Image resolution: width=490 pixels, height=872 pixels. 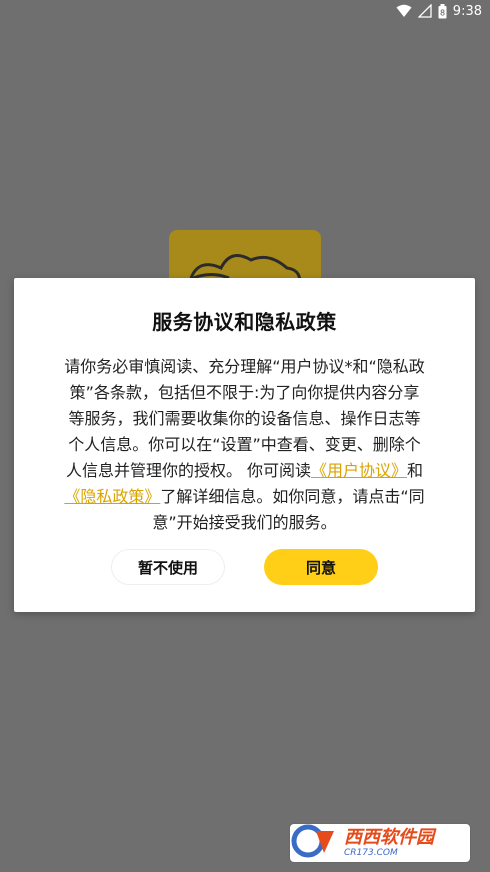 What do you see at coordinates (112, 496) in the screenshot?
I see `privacy-policy-link: 《隐私政策》` at bounding box center [112, 496].